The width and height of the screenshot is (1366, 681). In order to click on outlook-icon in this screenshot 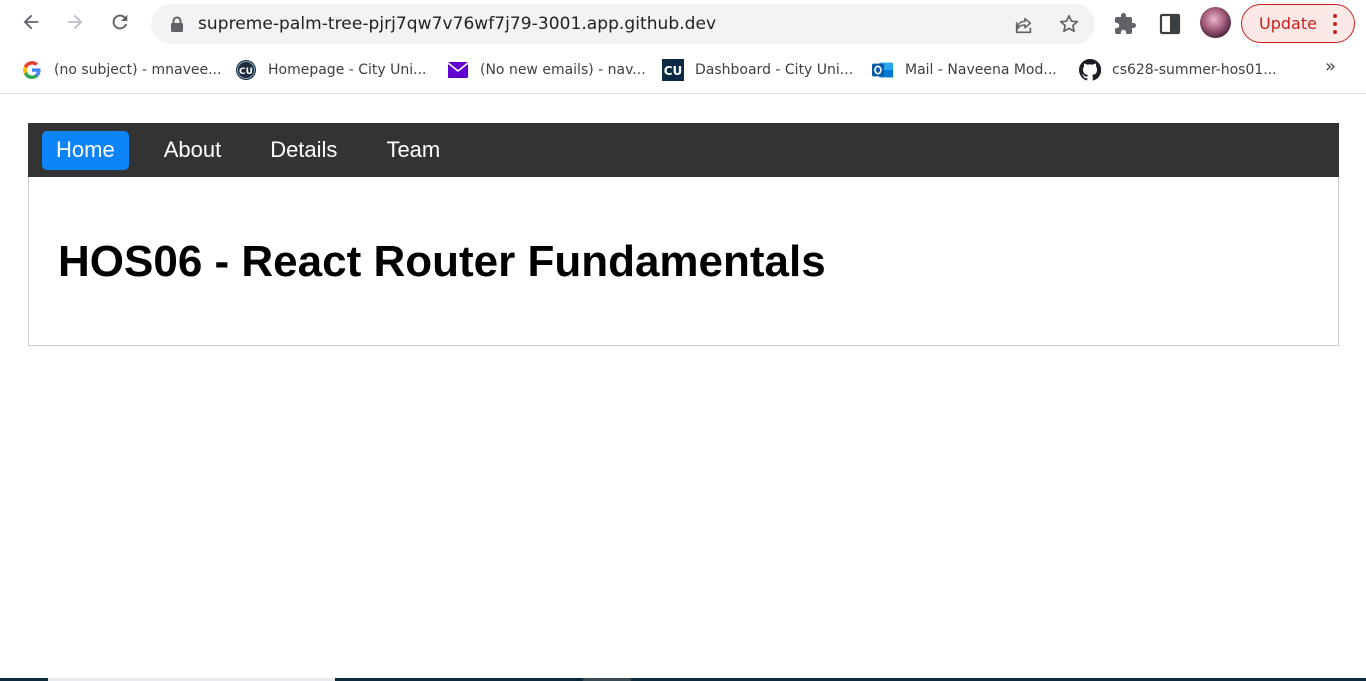, I will do `click(883, 70)`.